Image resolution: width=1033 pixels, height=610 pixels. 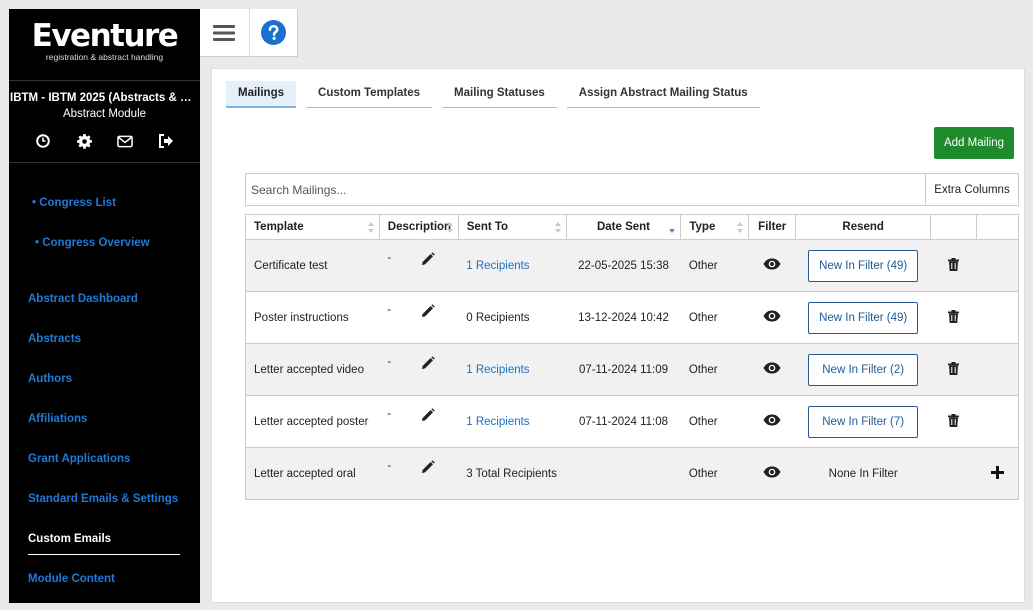 I want to click on column-header-filter: Filter, so click(x=772, y=227).